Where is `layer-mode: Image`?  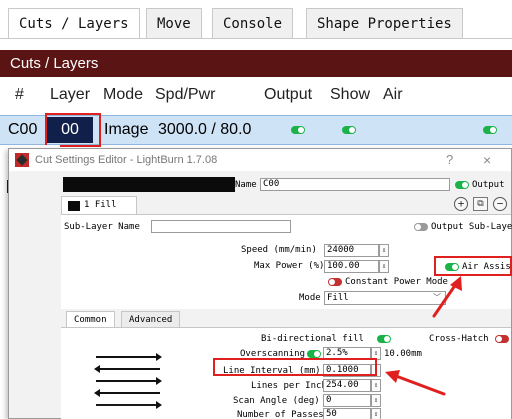 layer-mode: Image is located at coordinates (126, 129).